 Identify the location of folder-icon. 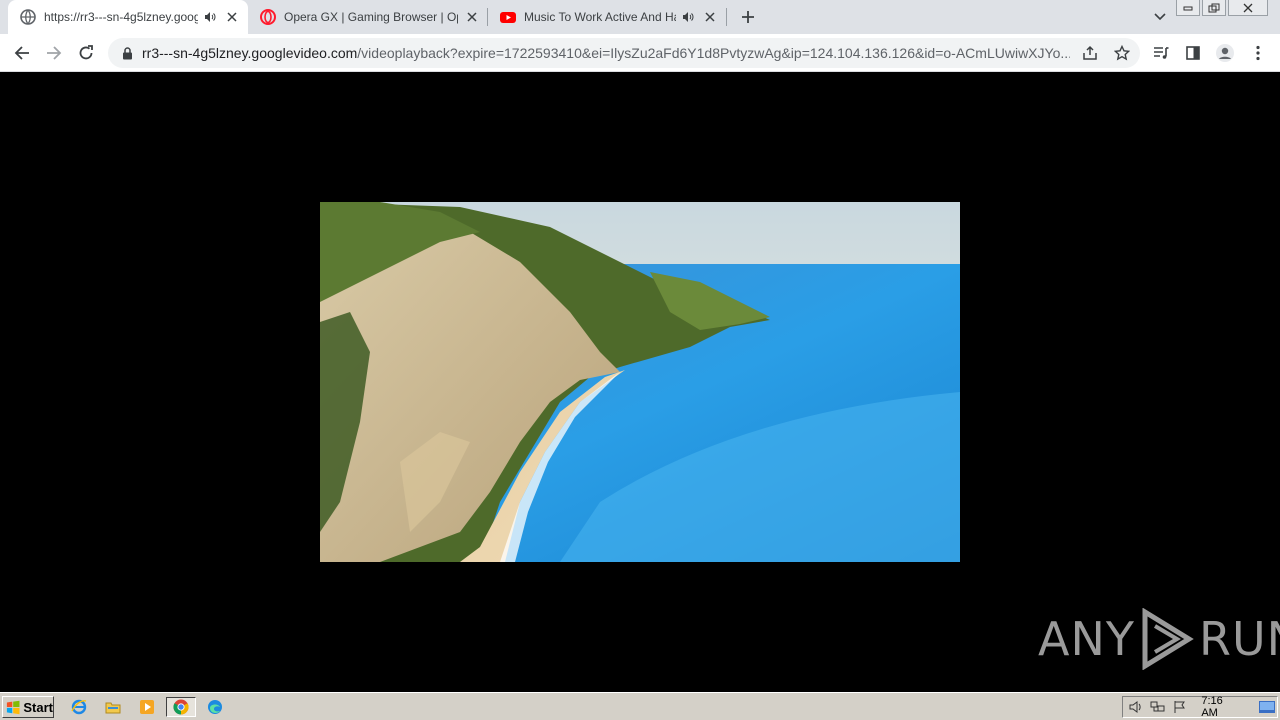
(113, 708).